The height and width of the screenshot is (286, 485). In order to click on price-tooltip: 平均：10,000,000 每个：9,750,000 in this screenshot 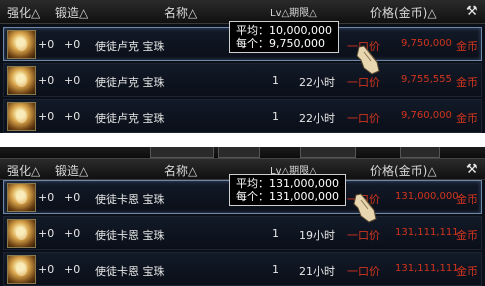, I will do `click(284, 37)`.